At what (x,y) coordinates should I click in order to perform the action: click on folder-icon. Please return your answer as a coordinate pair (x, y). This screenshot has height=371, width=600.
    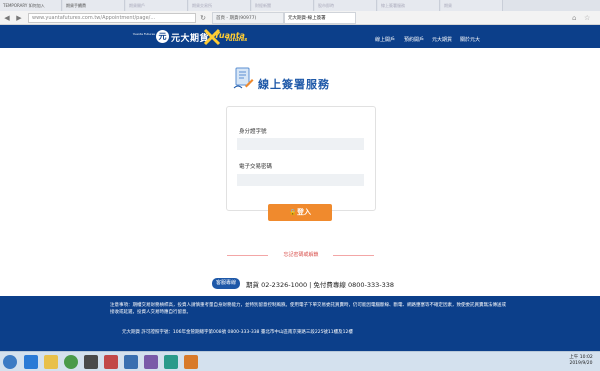
    Looking at the image, I should click on (51, 362).